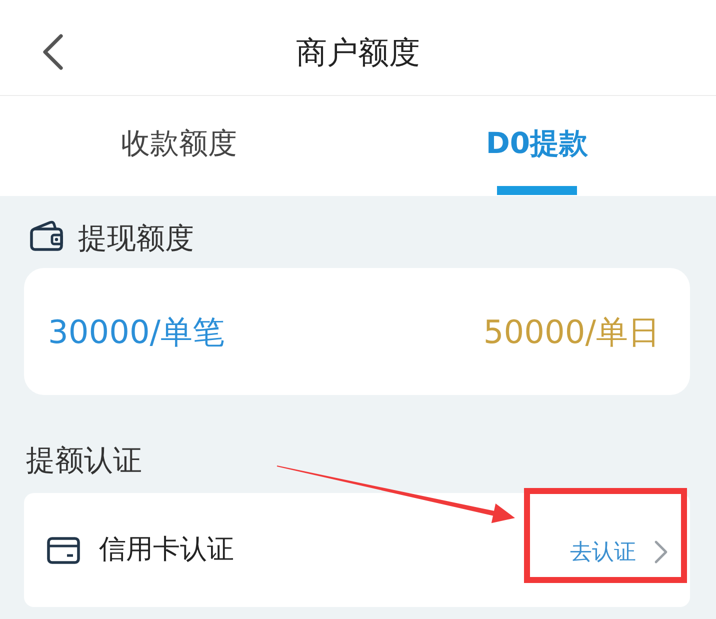  I want to click on back-icon, so click(53, 52).